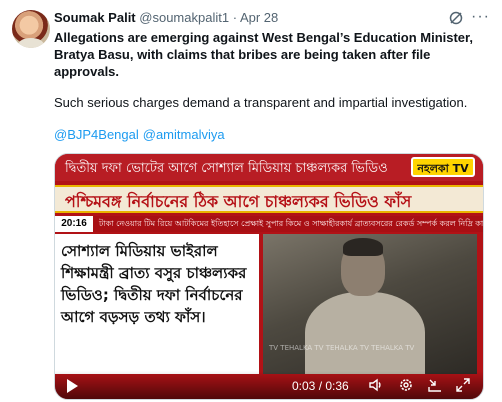 This screenshot has width=502, height=402. I want to click on channel-logo: নহলকা TV, so click(443, 167).